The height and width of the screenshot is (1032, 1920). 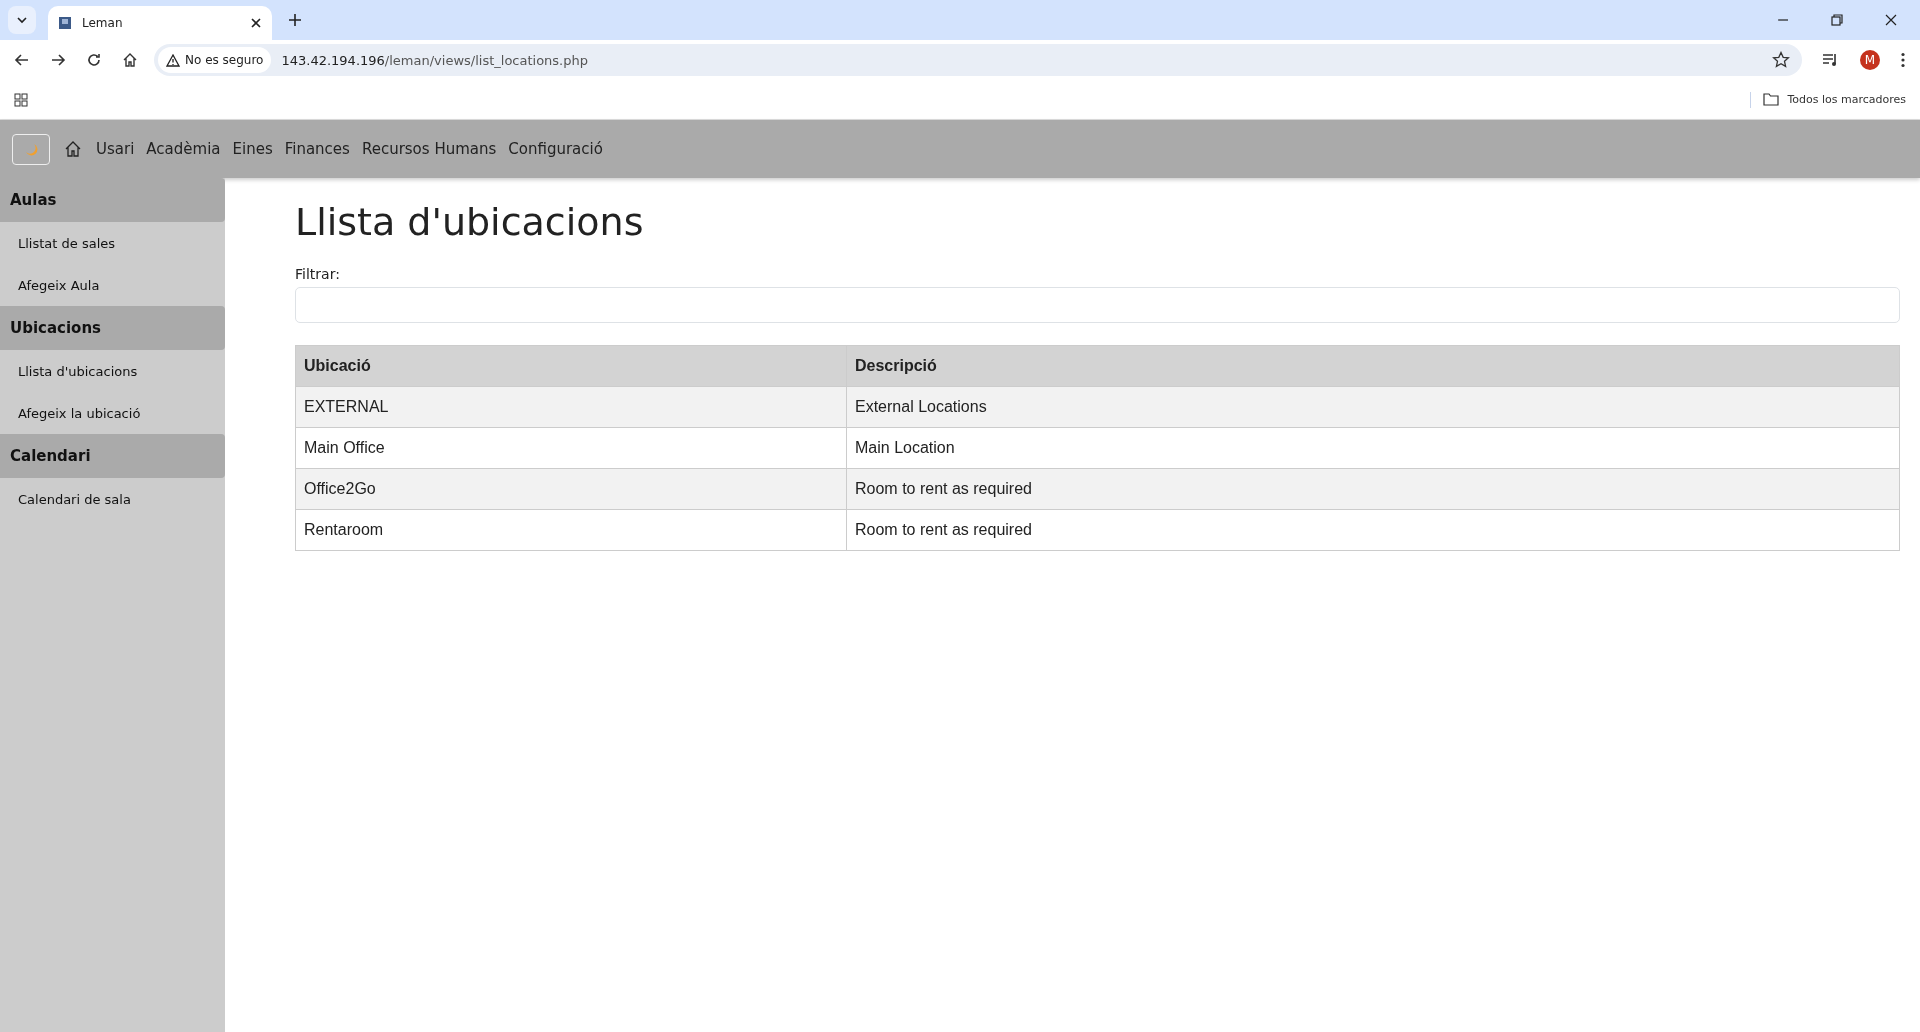 What do you see at coordinates (1903, 60) in the screenshot?
I see `more-menu-icon` at bounding box center [1903, 60].